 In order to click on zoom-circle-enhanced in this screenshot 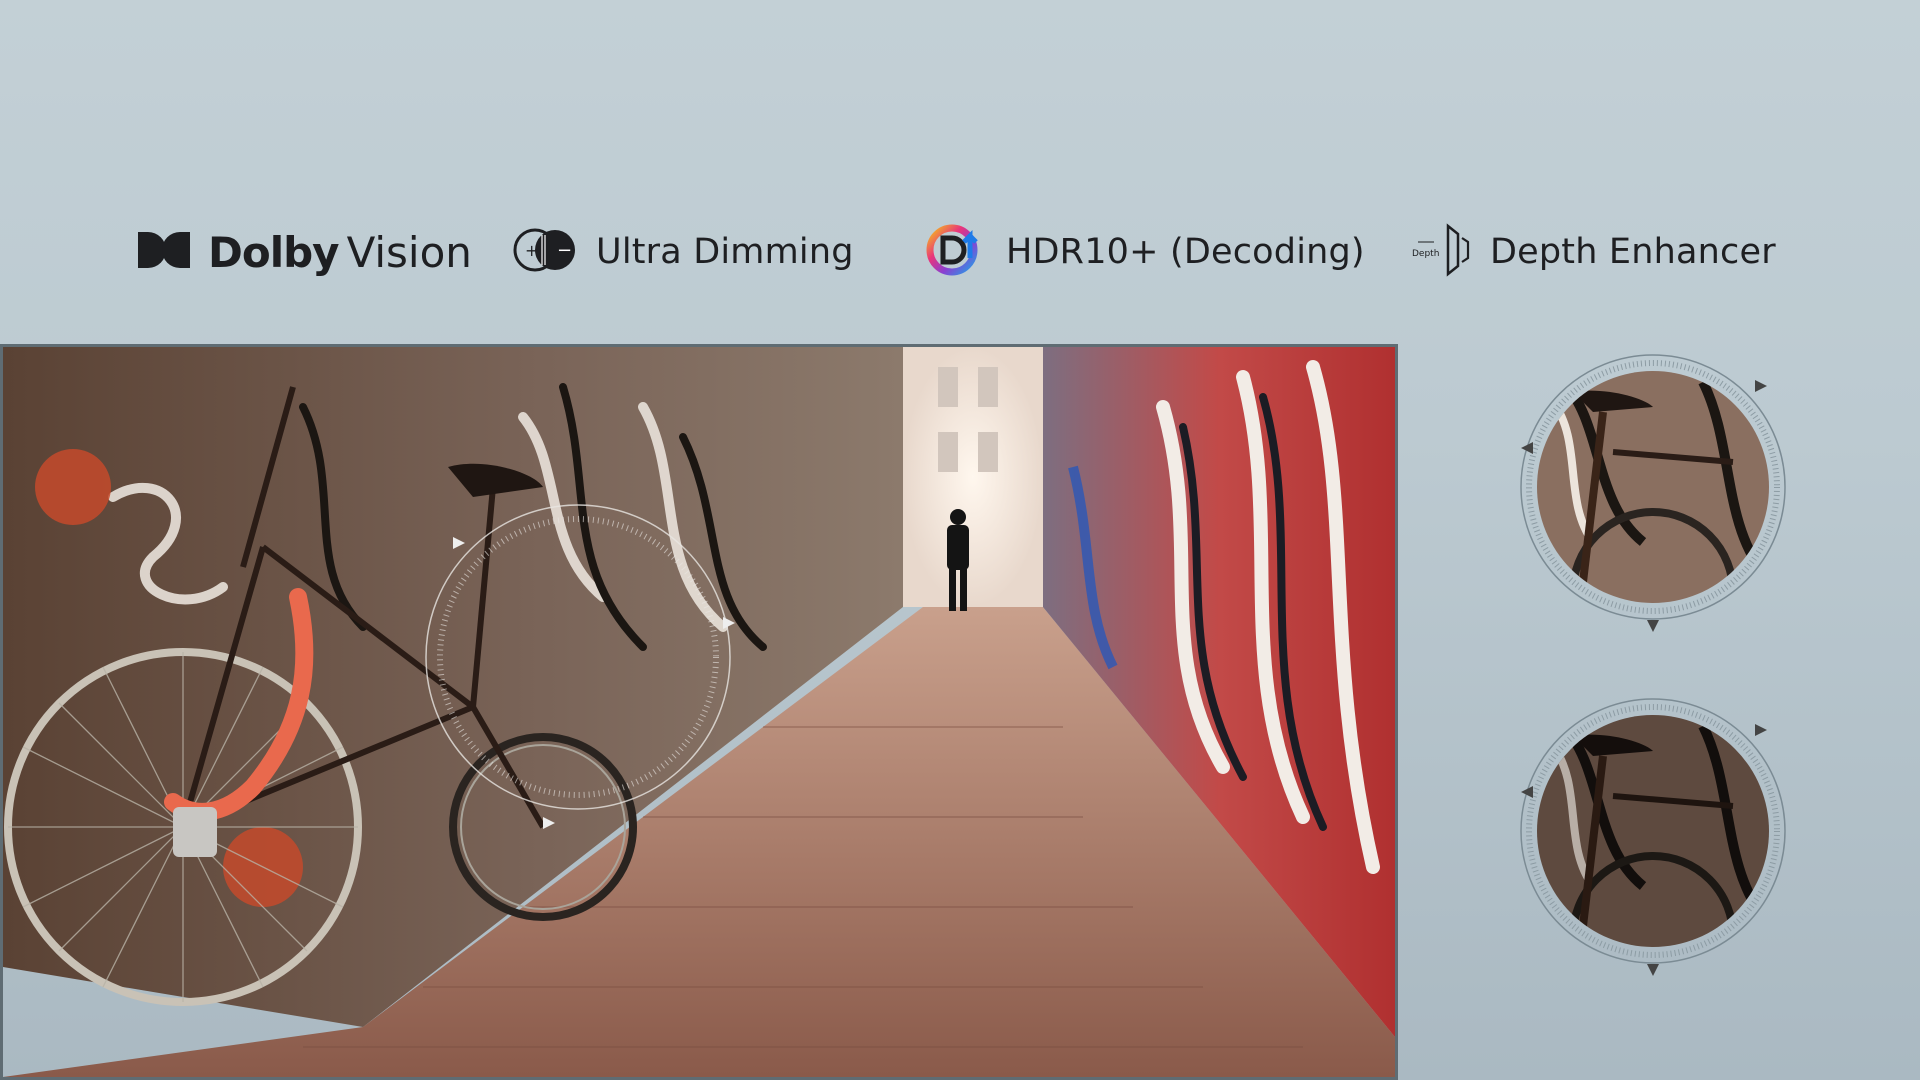, I will do `click(1653, 492)`.